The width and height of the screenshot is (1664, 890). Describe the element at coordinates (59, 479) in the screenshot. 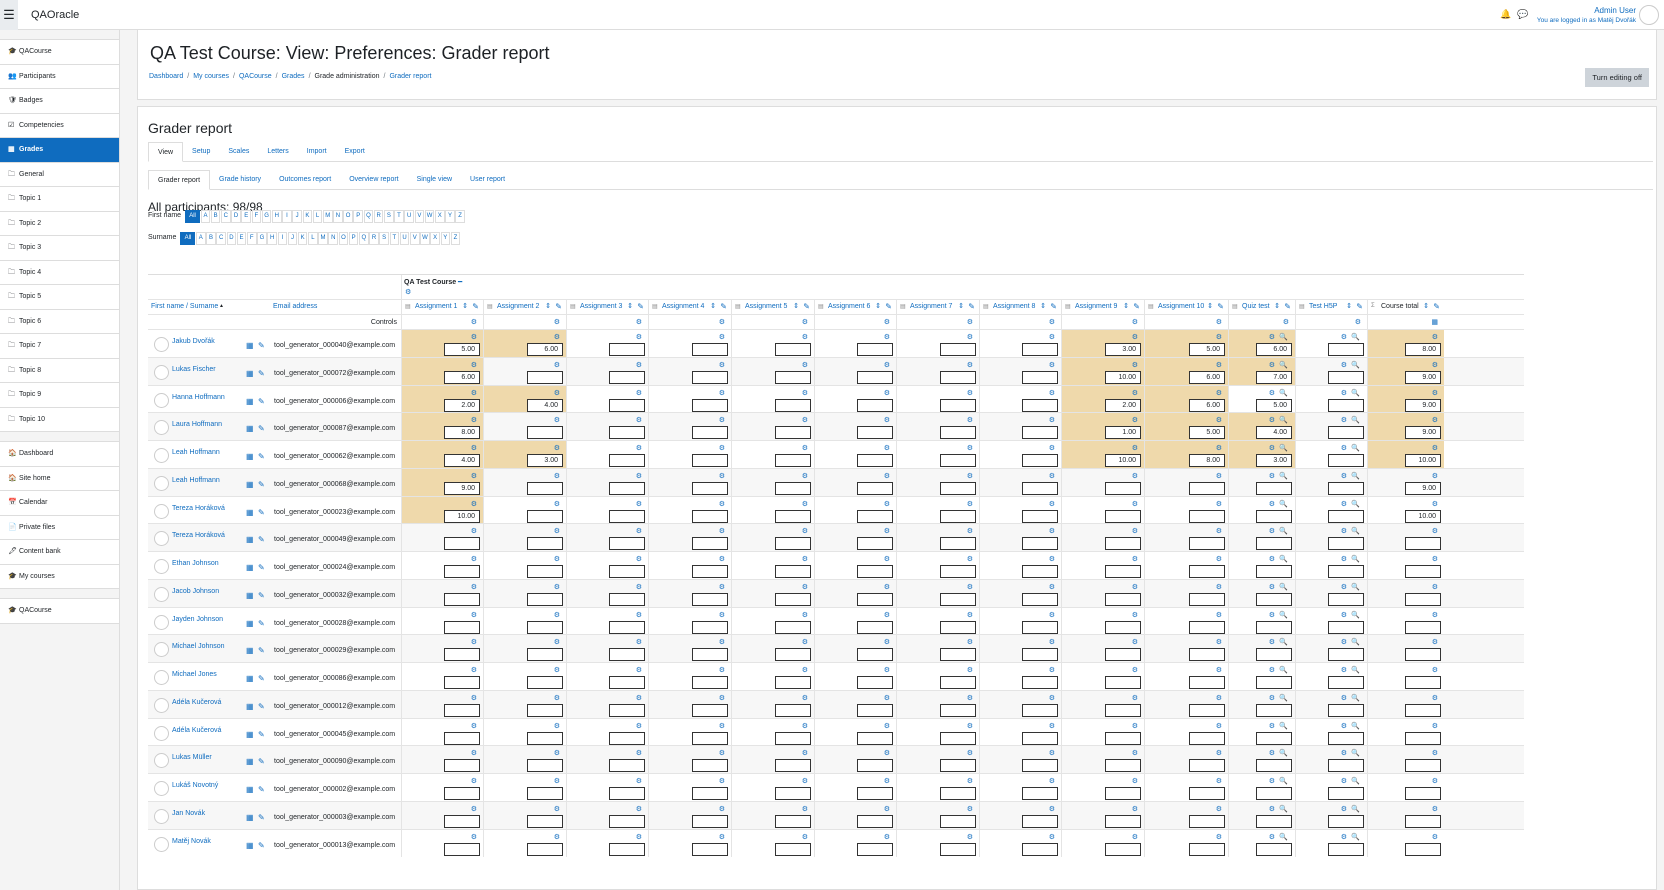

I see `nav-item-site-home: 🏠 Site home` at that location.